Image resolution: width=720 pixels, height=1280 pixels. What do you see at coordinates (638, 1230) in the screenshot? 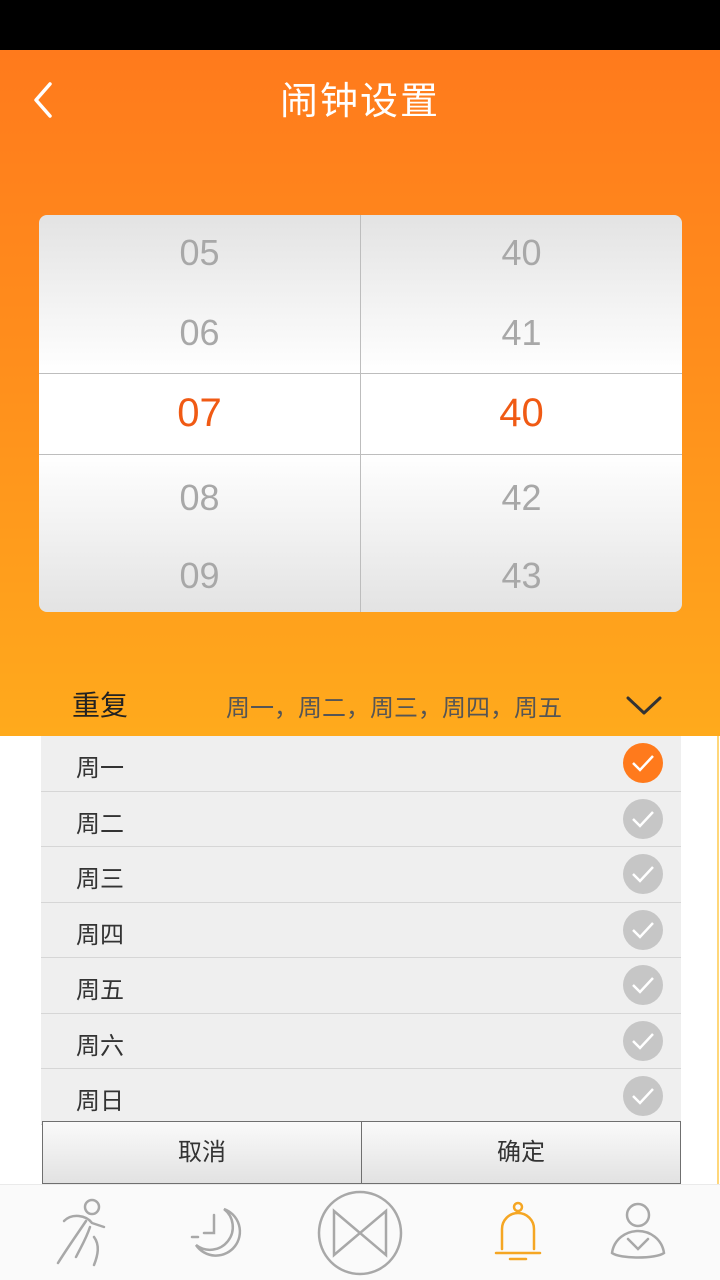
I see `profile-icon` at bounding box center [638, 1230].